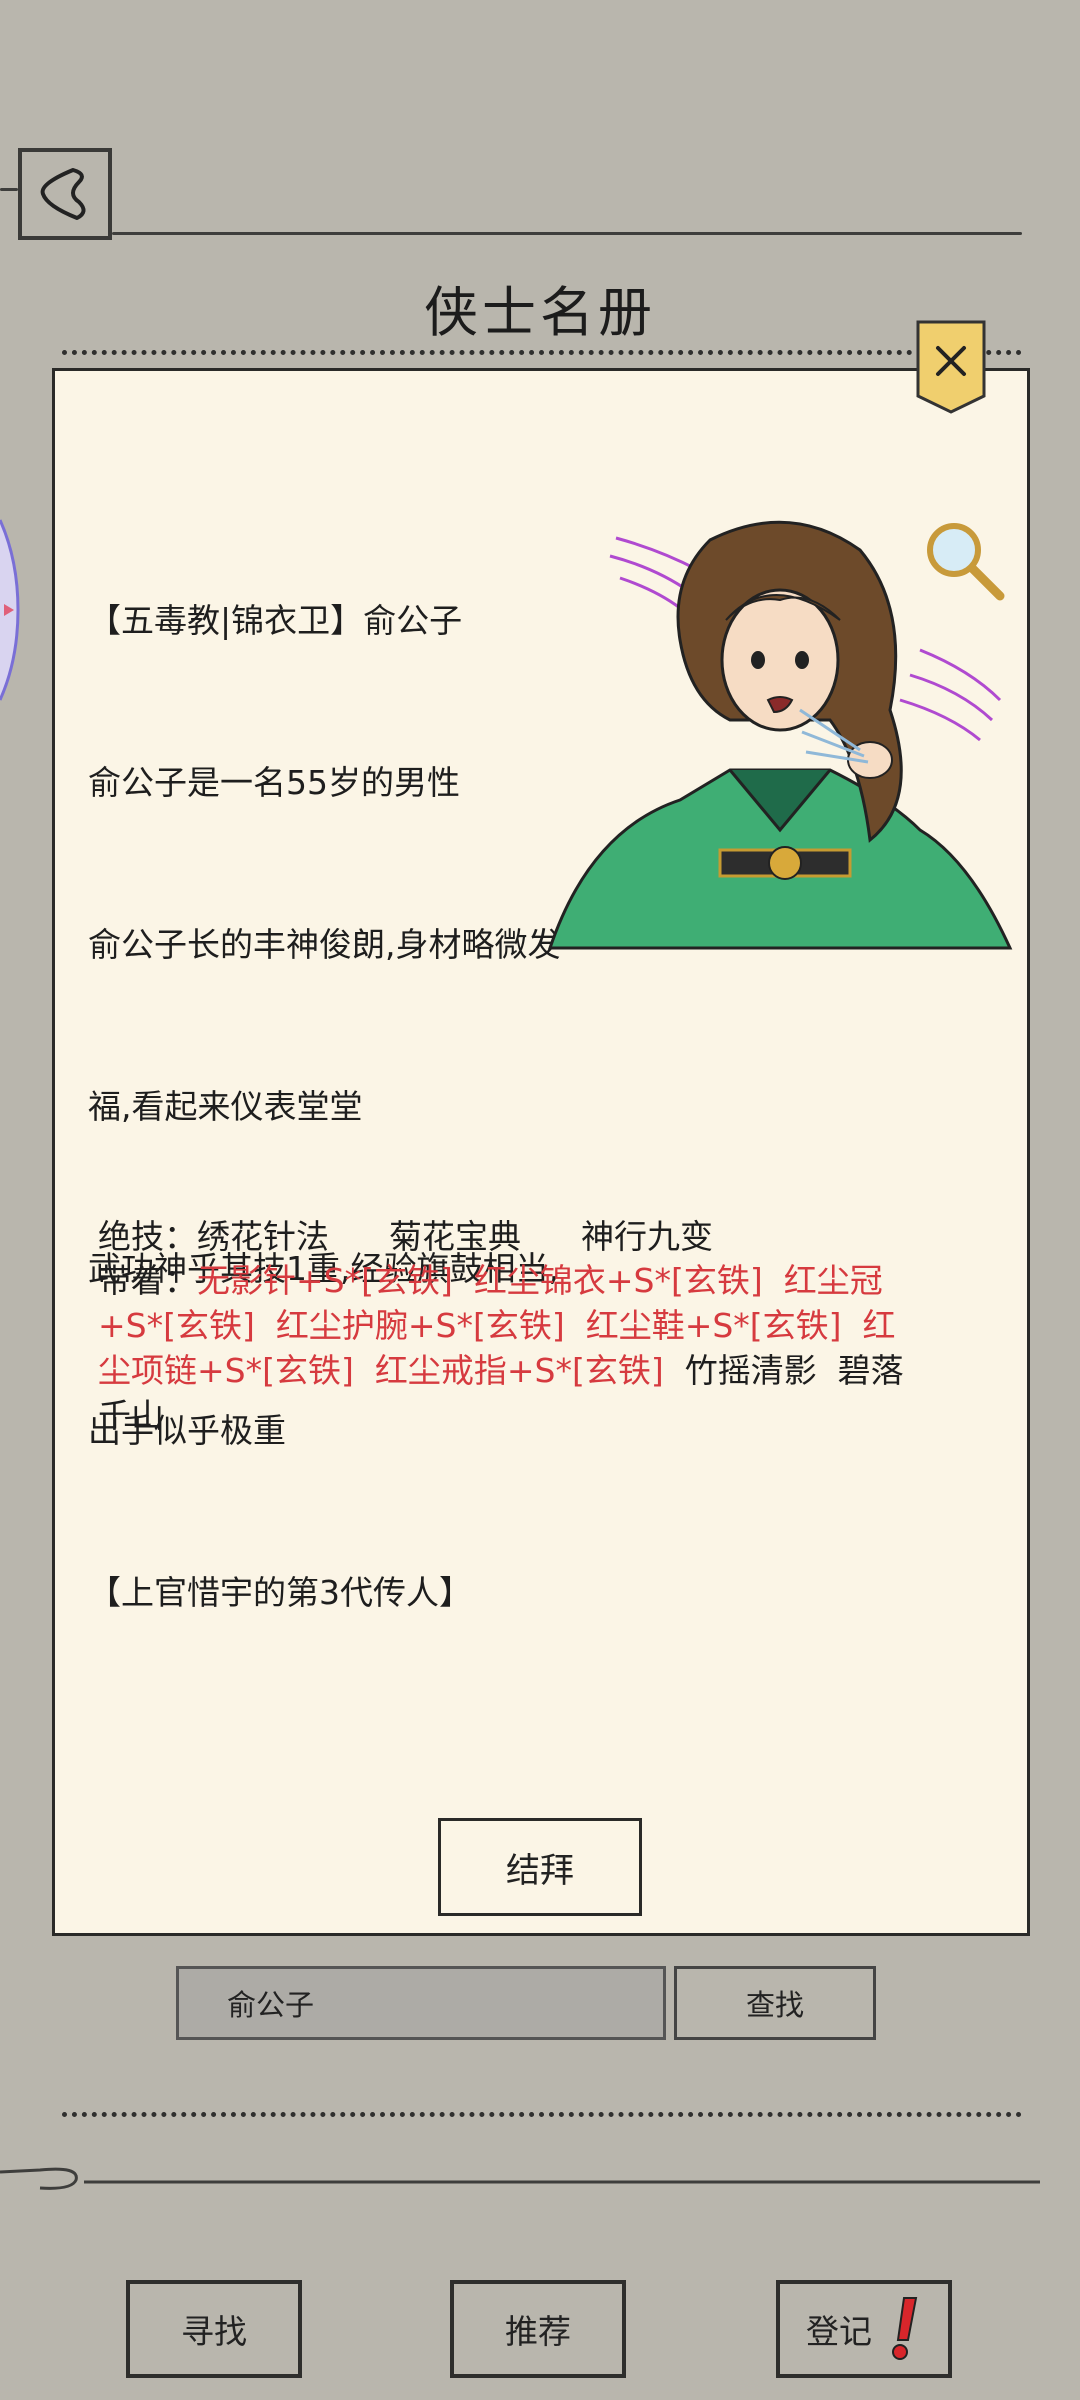 The height and width of the screenshot is (2400, 1080). Describe the element at coordinates (540, 1867) in the screenshot. I see `bond-button: 结拜` at that location.